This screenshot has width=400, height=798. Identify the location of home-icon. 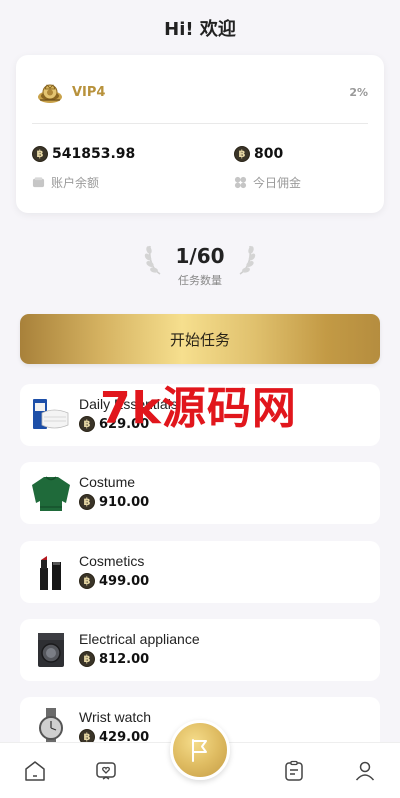
(35, 771).